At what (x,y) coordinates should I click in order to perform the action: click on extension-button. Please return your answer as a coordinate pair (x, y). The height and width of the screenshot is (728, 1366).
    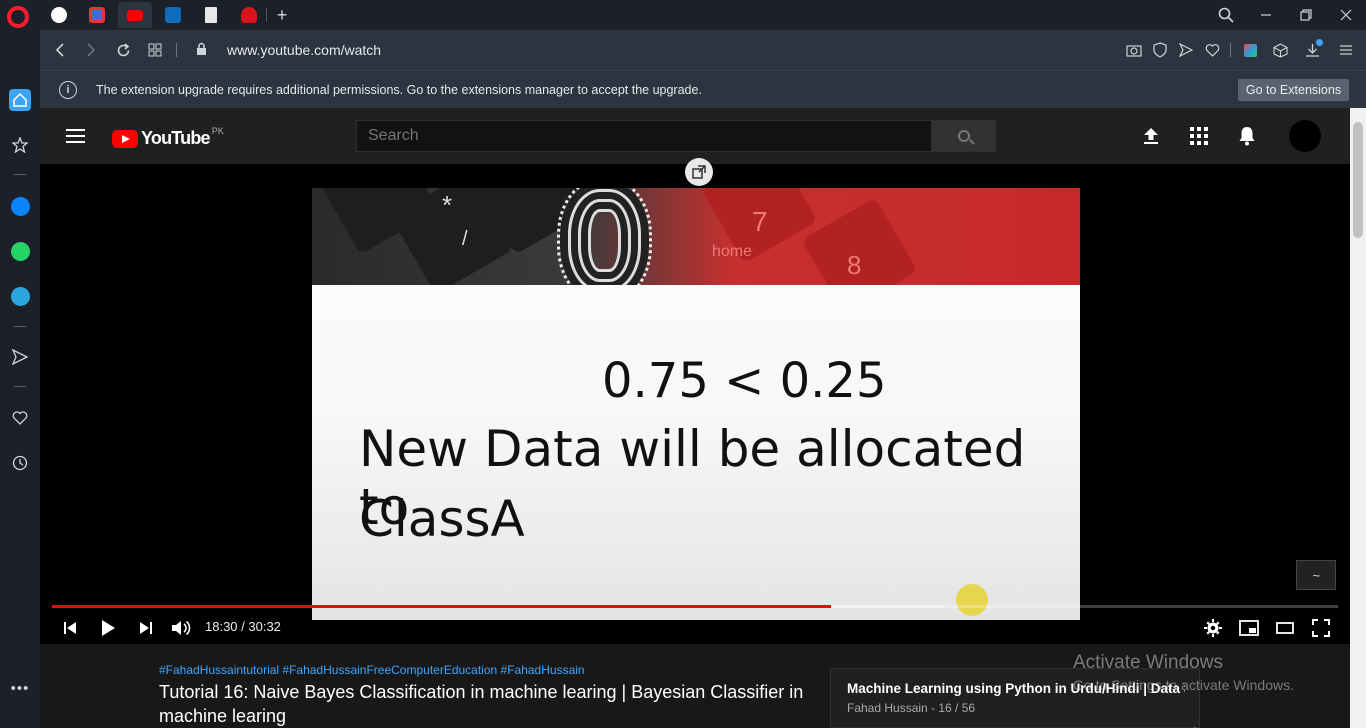
    Looking at the image, I should click on (1250, 50).